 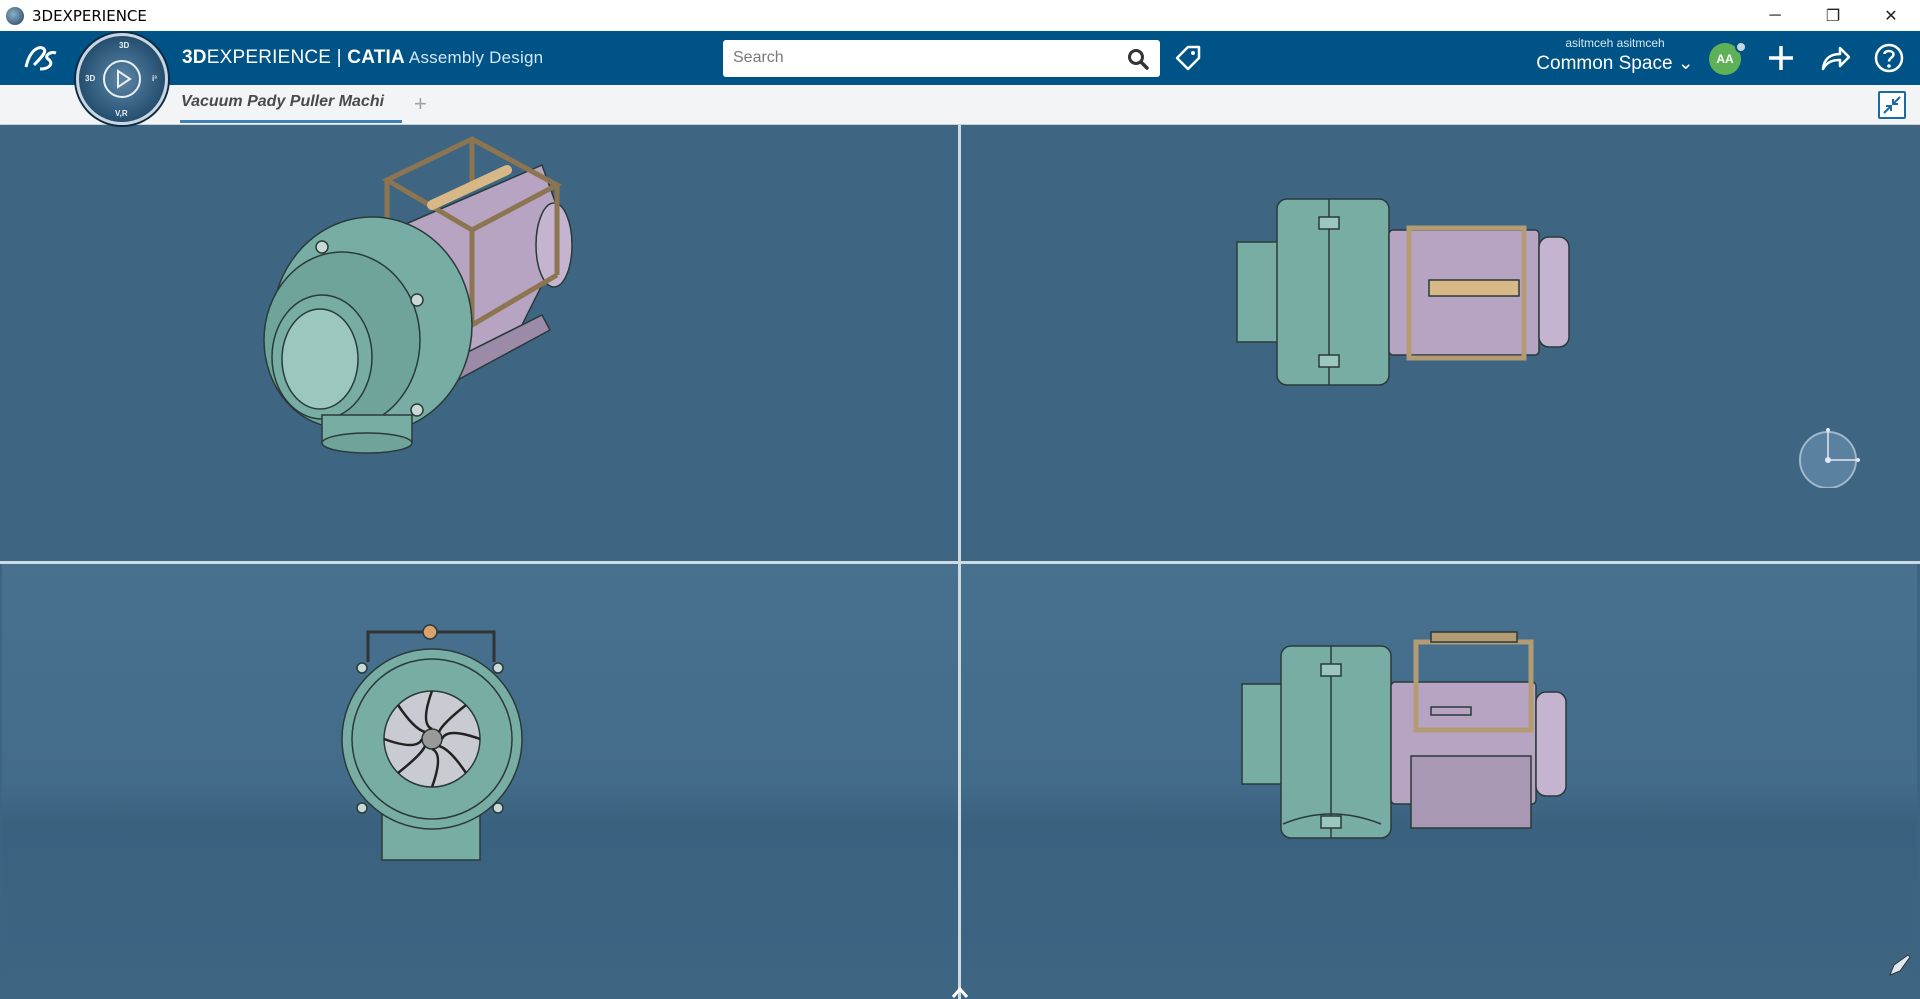 What do you see at coordinates (90, 78) in the screenshot?
I see `compass-left-label: 3D` at bounding box center [90, 78].